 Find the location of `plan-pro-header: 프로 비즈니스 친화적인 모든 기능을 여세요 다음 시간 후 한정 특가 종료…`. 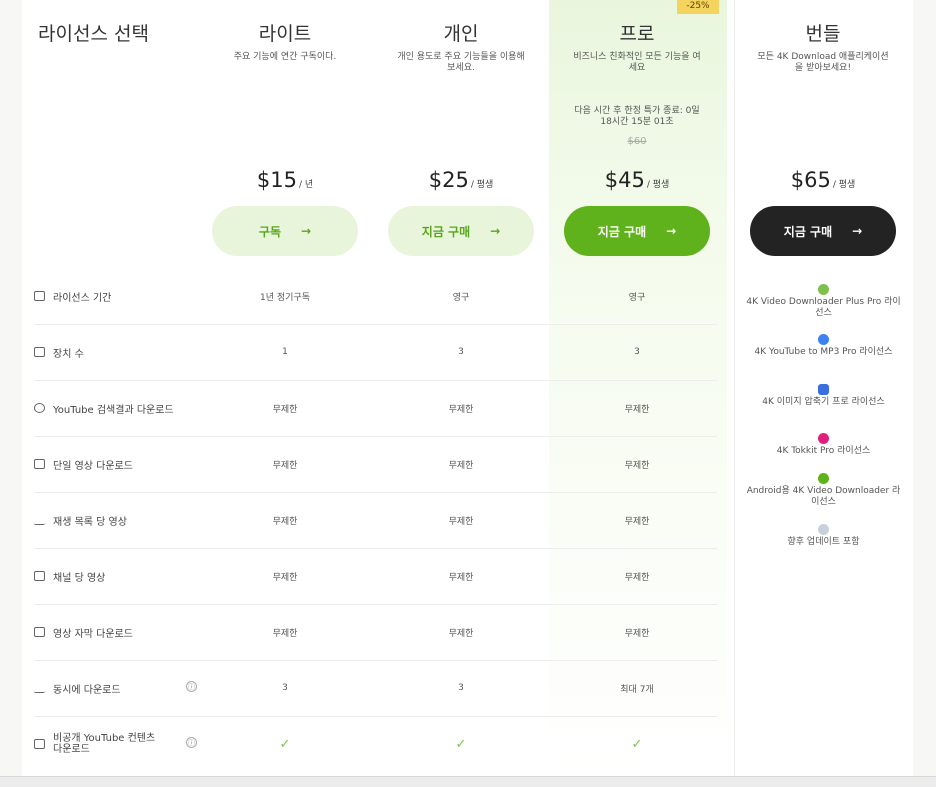

plan-pro-header: 프로 비즈니스 친화적인 모든 기능을 여세요 다음 시간 후 한정 특가 종료… is located at coordinates (637, 84).